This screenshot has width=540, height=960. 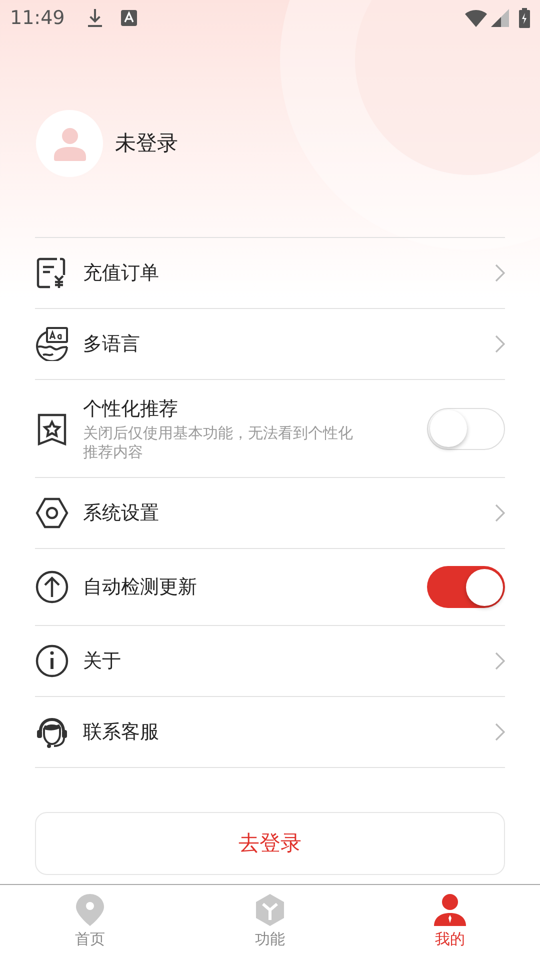 I want to click on menu-item: 个性化推荐 关闭后仅使用基本功能，无法看到个性化推荐内容, so click(x=270, y=429).